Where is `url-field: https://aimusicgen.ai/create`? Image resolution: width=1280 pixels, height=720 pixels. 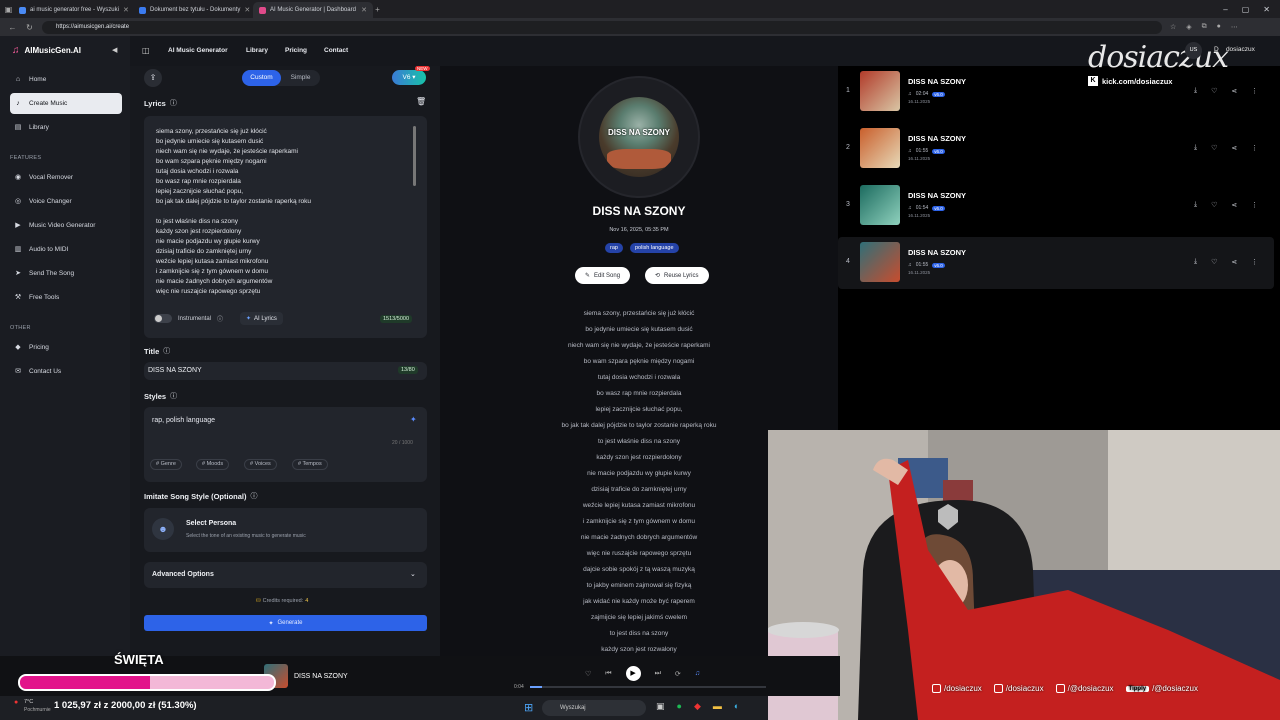
url-field: https://aimusicgen.ai/create is located at coordinates (602, 27).